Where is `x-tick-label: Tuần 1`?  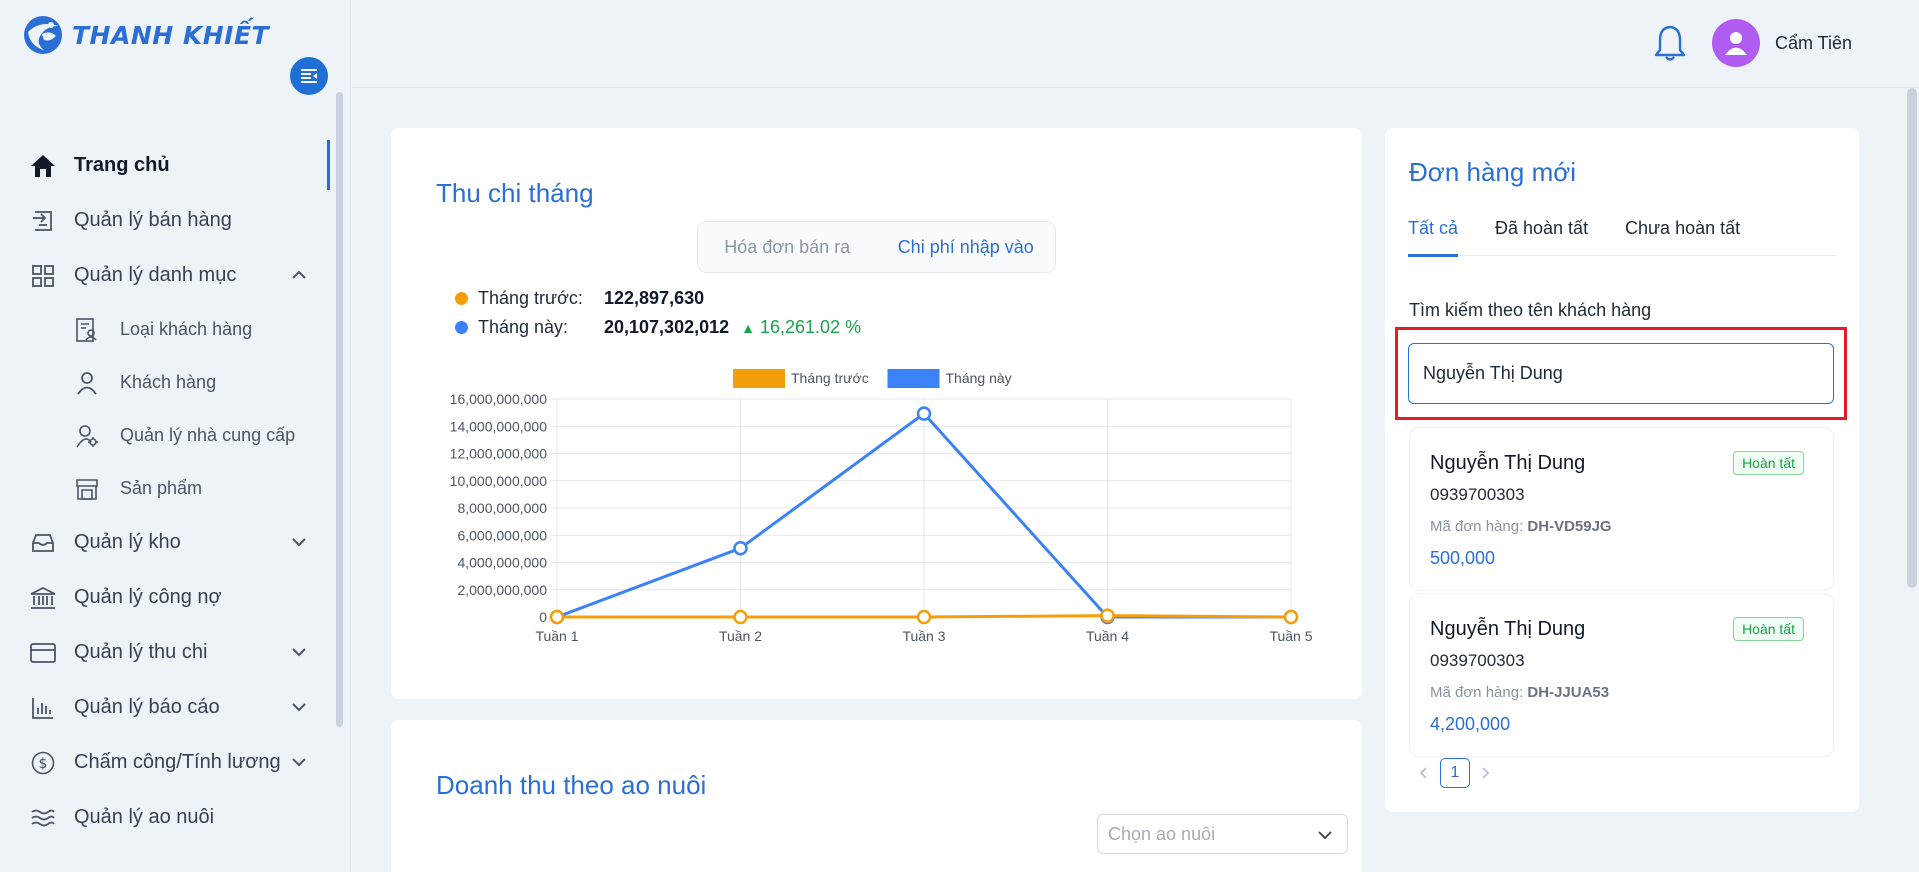 x-tick-label: Tuần 1 is located at coordinates (556, 636).